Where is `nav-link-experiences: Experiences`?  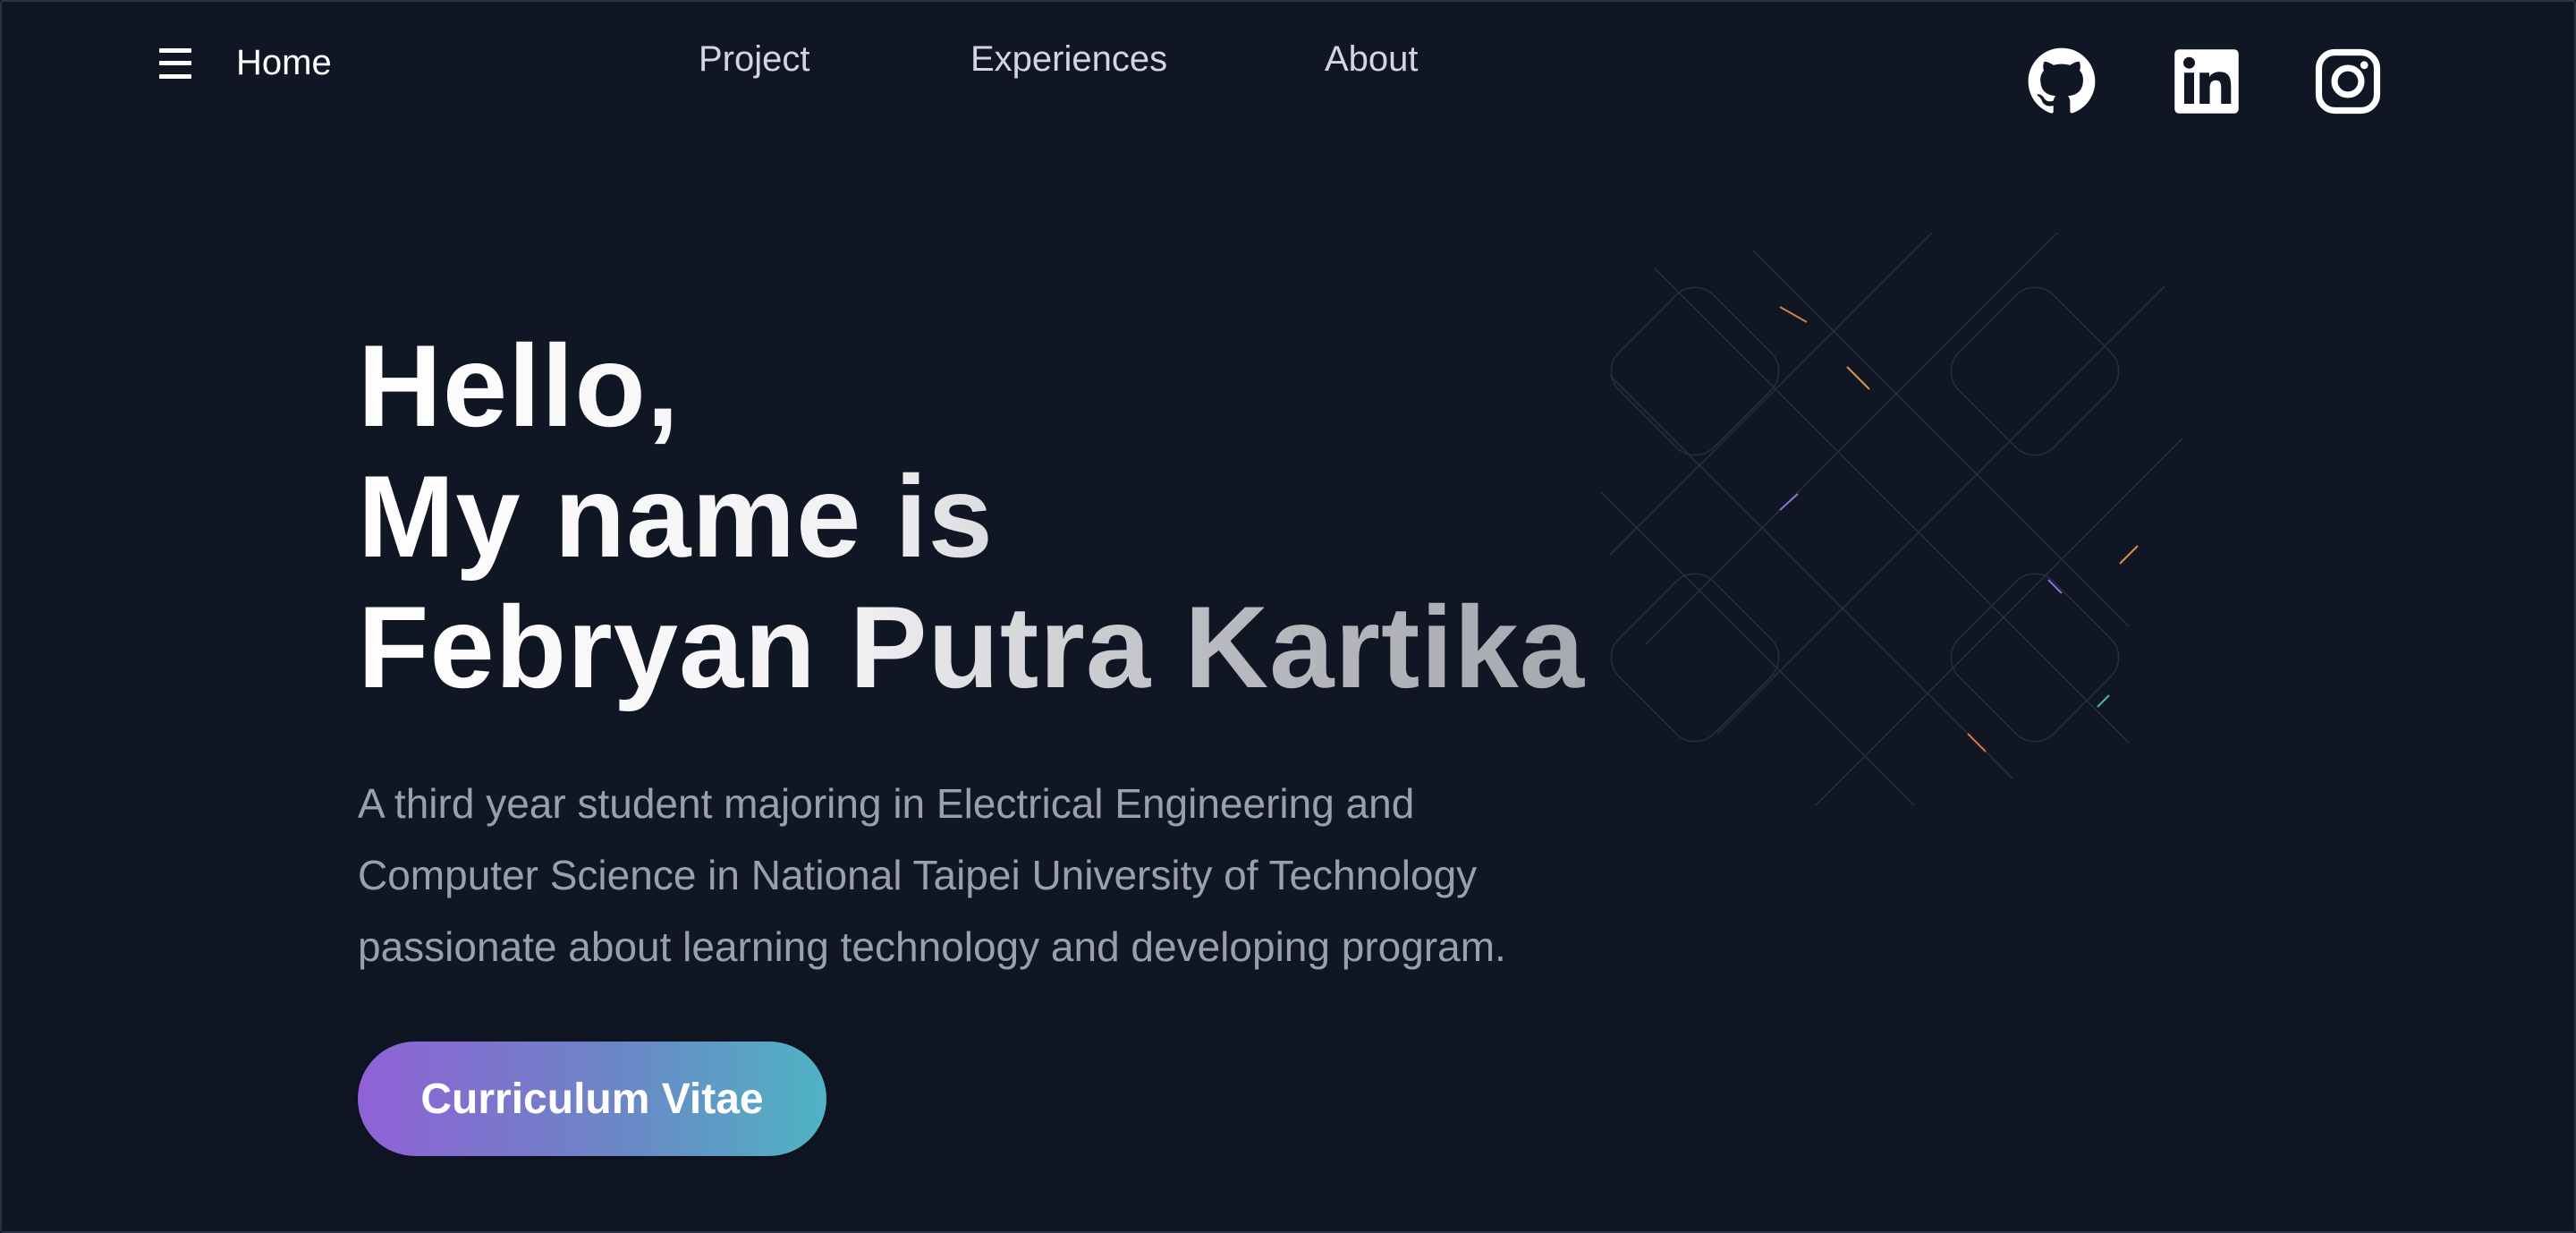
nav-link-experiences: Experiences is located at coordinates (1068, 59).